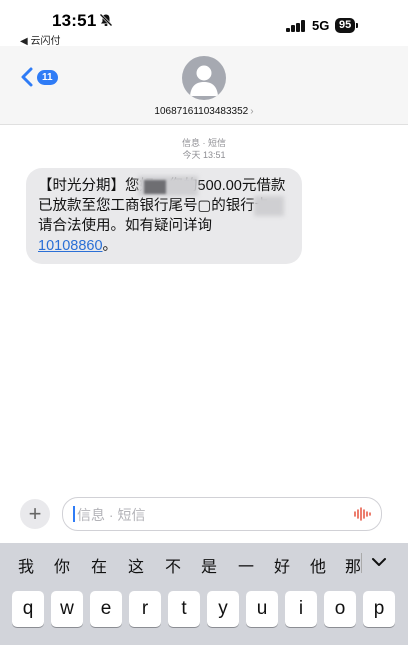 The width and height of the screenshot is (408, 645). I want to click on person-icon, so click(204, 80).